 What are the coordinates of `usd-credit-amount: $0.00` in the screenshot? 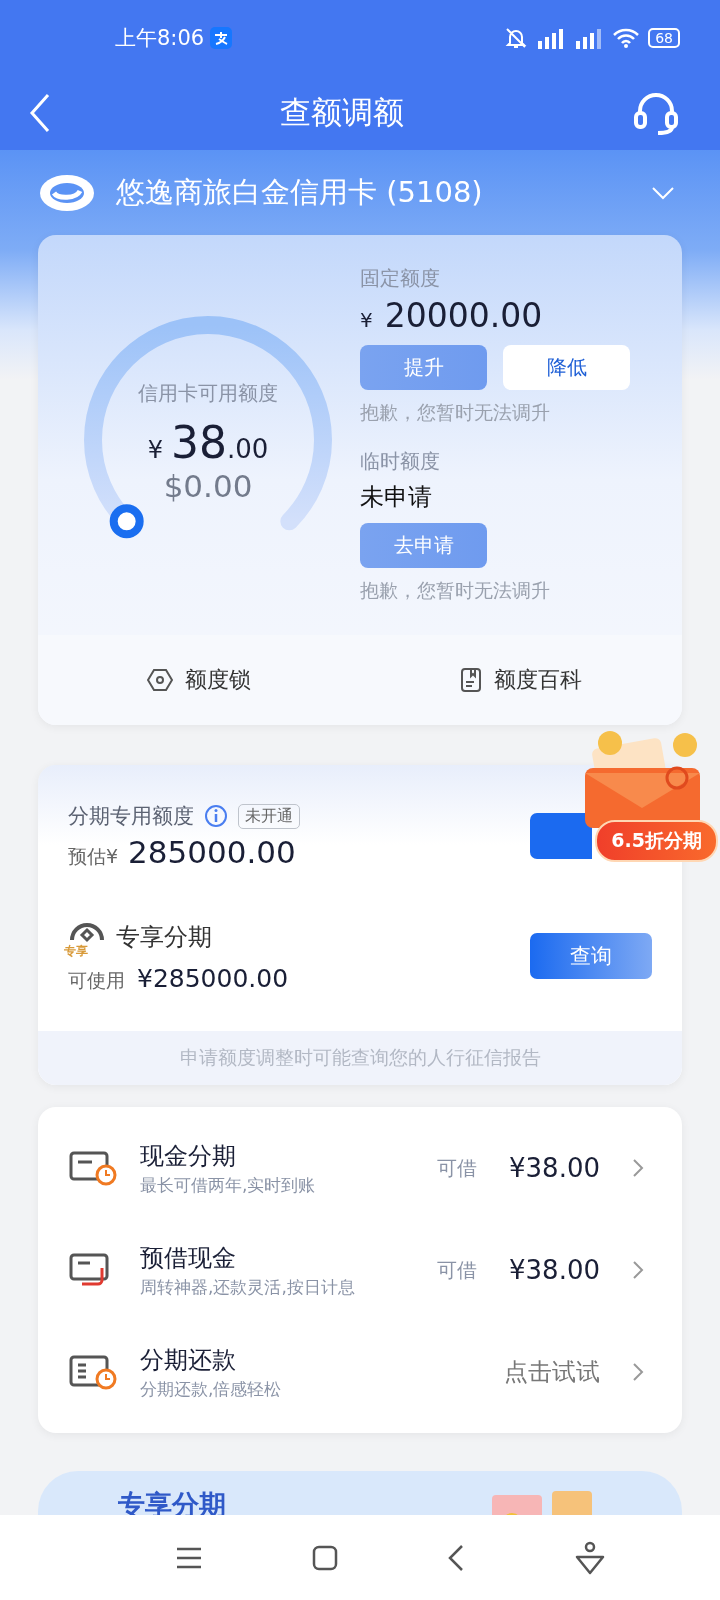 It's located at (208, 486).